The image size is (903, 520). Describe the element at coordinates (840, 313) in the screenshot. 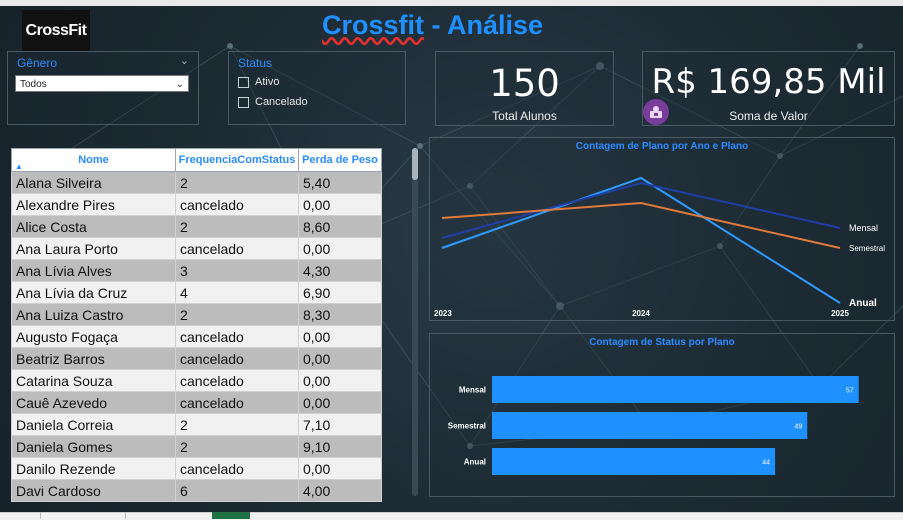

I see `x-tick-label: 2025` at that location.